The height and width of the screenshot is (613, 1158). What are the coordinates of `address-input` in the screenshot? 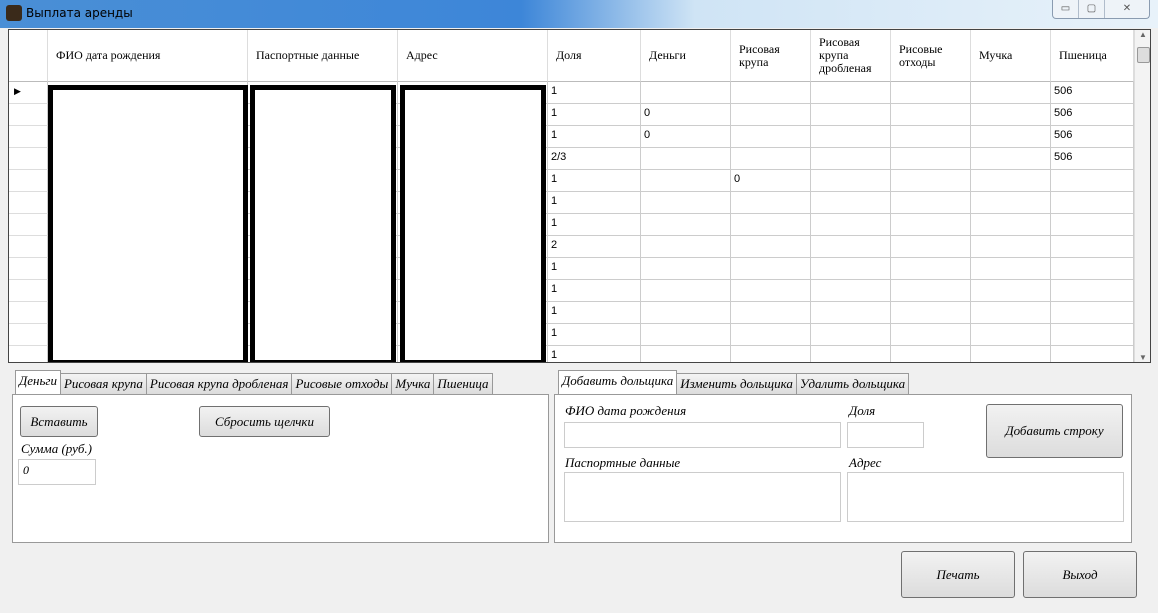 It's located at (985, 497).